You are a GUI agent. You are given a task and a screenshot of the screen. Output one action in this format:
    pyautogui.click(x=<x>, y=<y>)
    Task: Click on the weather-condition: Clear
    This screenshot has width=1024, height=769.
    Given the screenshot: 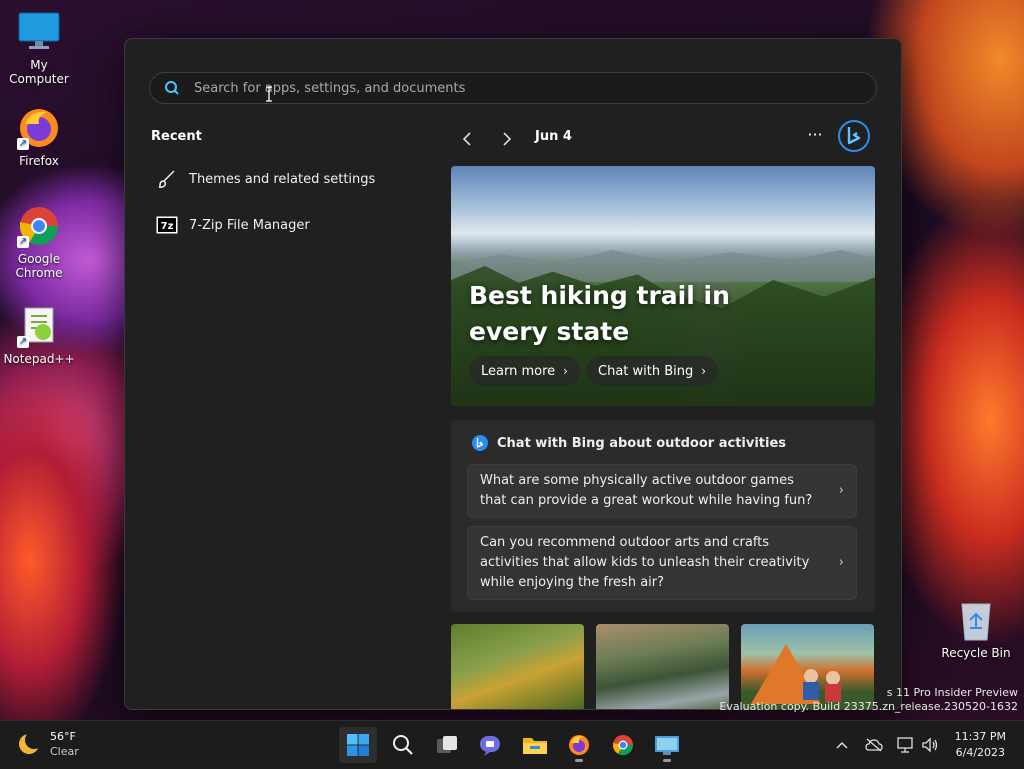 What is the action you would take?
    pyautogui.click(x=64, y=751)
    